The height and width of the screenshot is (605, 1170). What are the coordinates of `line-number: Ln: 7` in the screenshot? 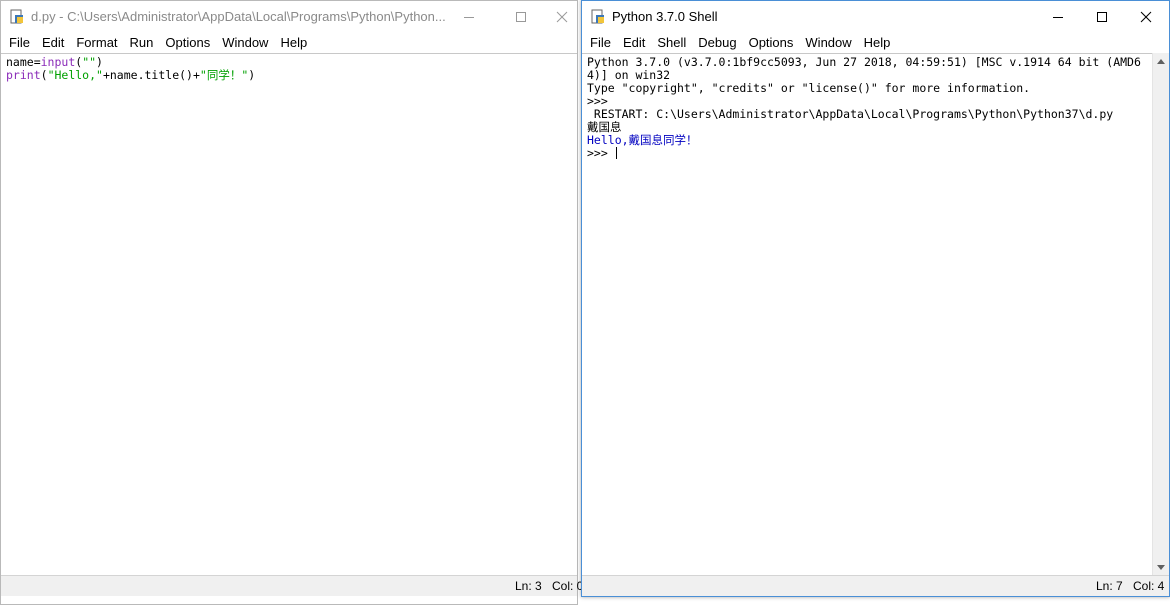 It's located at (1109, 586).